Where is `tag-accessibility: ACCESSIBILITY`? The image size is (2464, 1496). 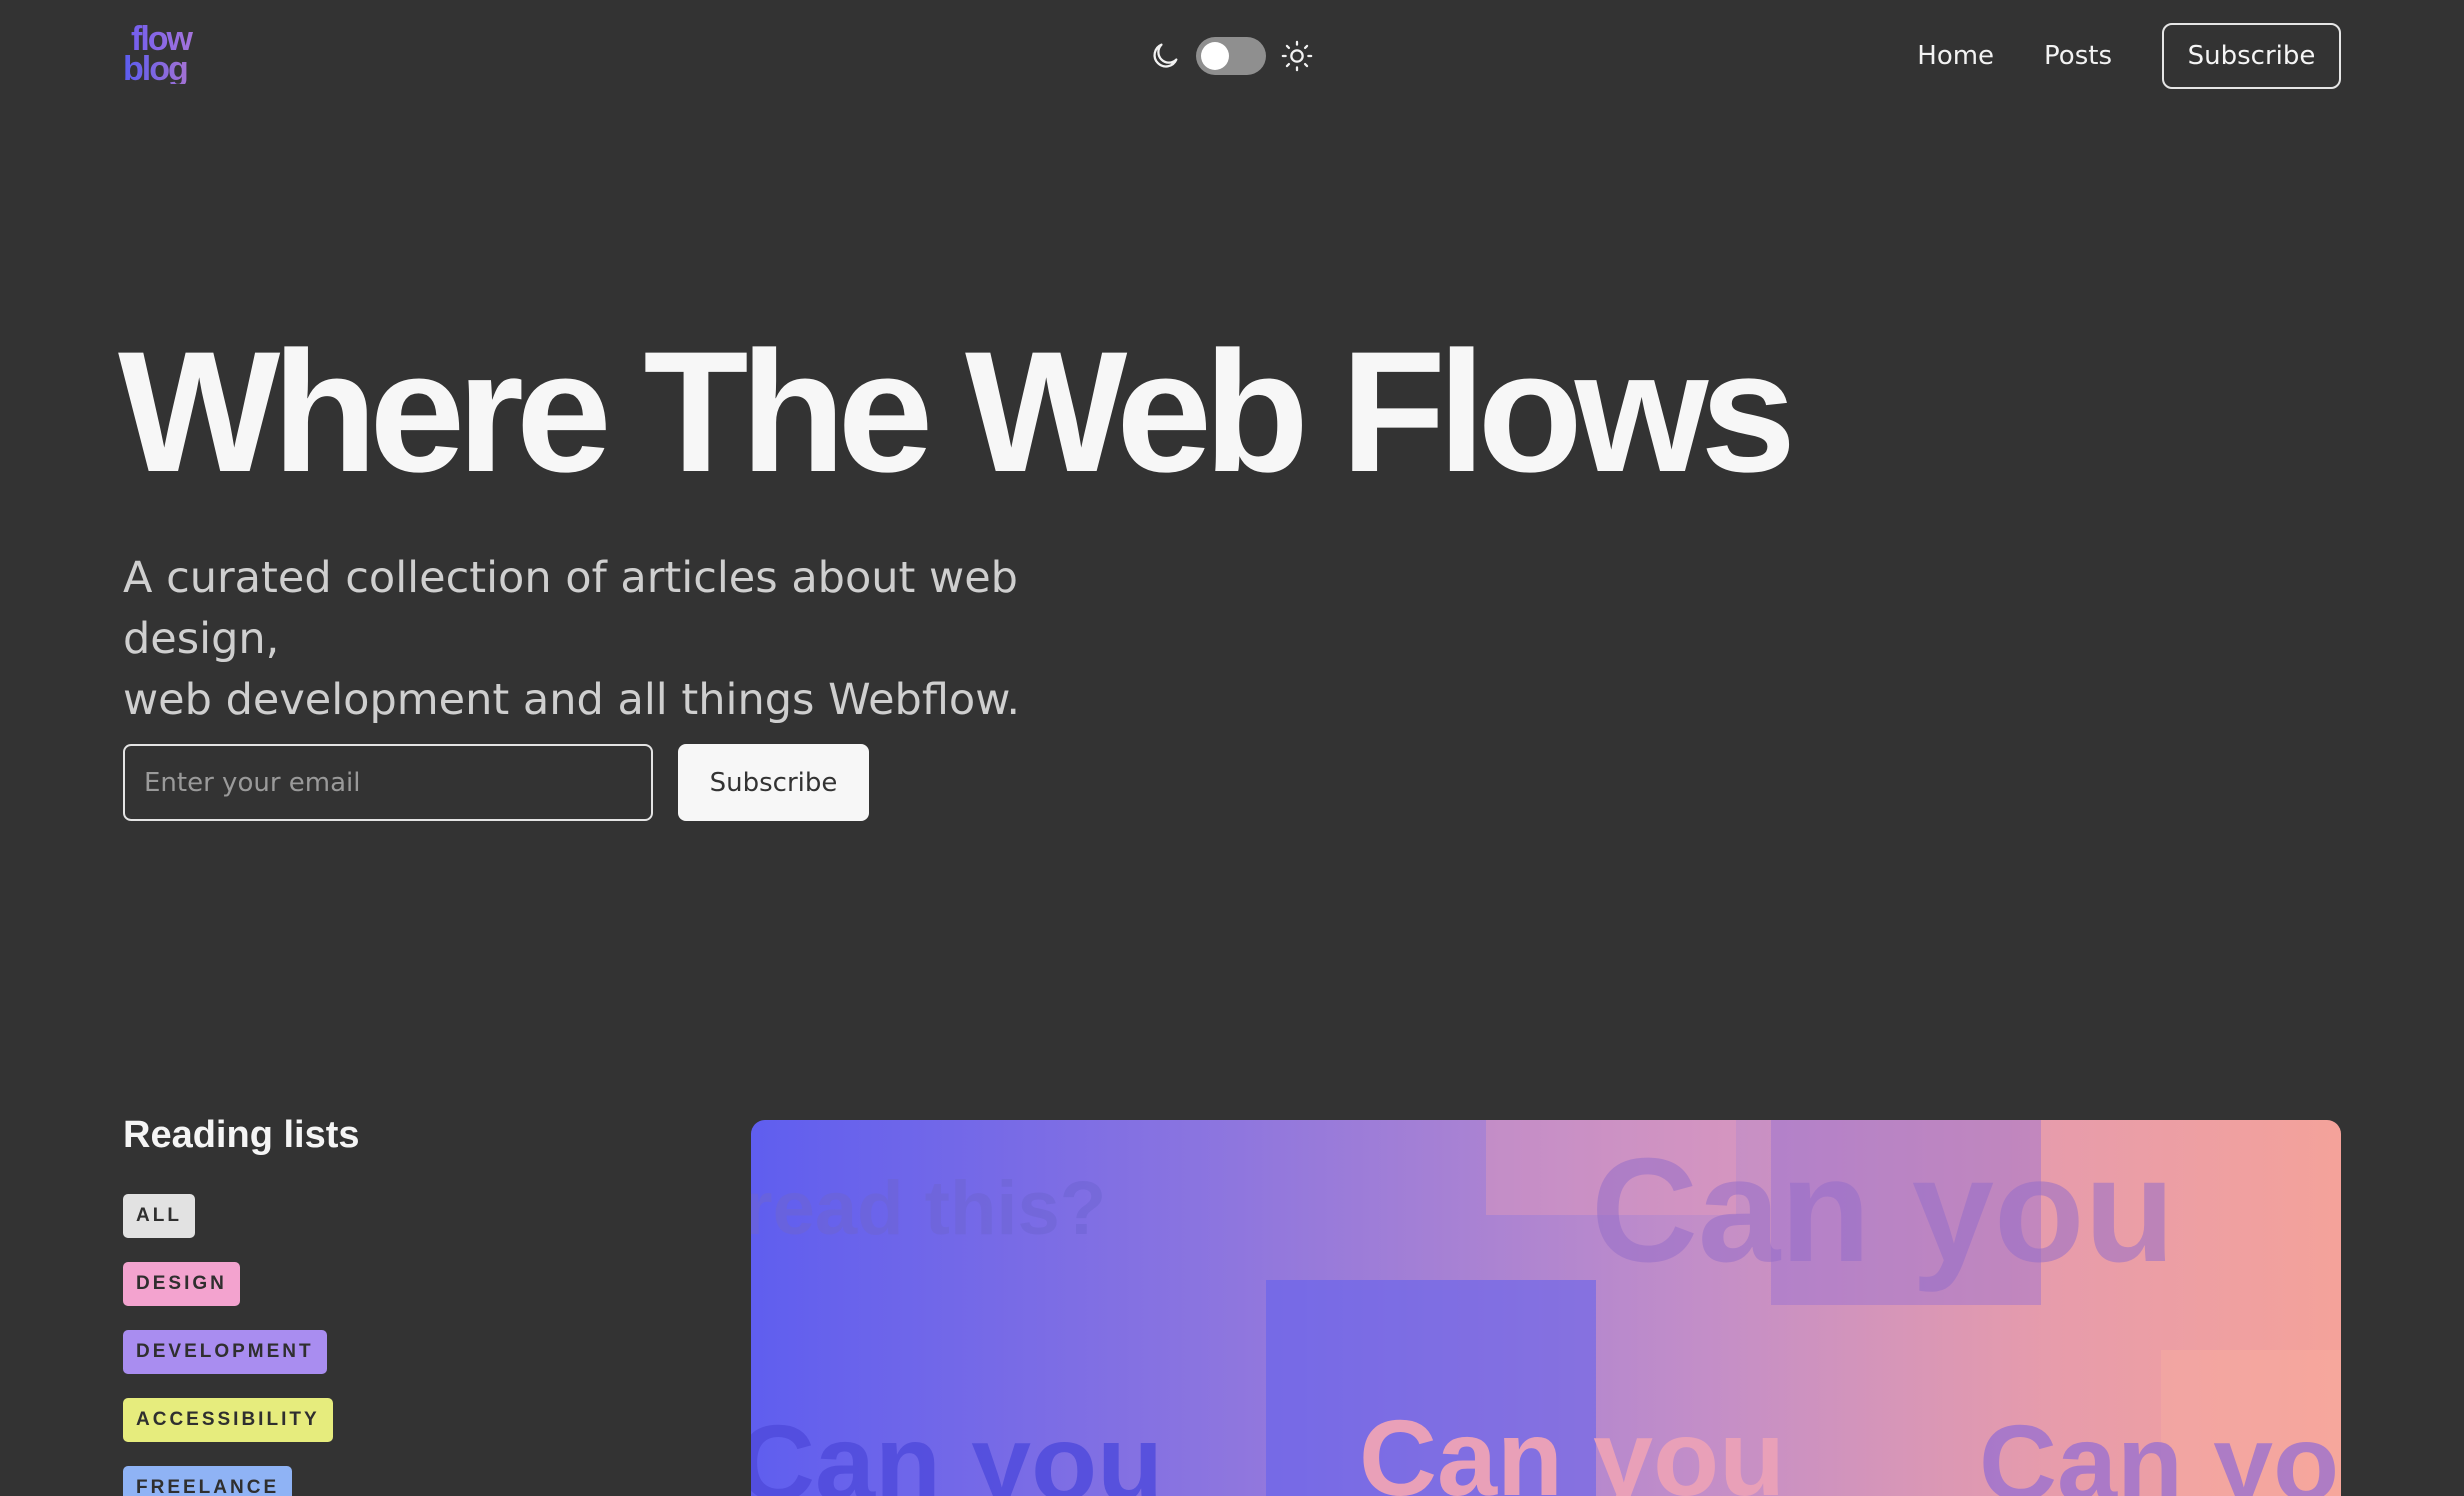
tag-accessibility: ACCESSIBILITY is located at coordinates (228, 1420).